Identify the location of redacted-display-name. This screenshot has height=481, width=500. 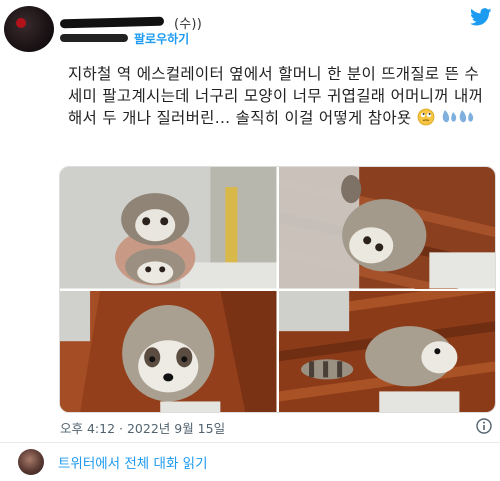
(112, 22).